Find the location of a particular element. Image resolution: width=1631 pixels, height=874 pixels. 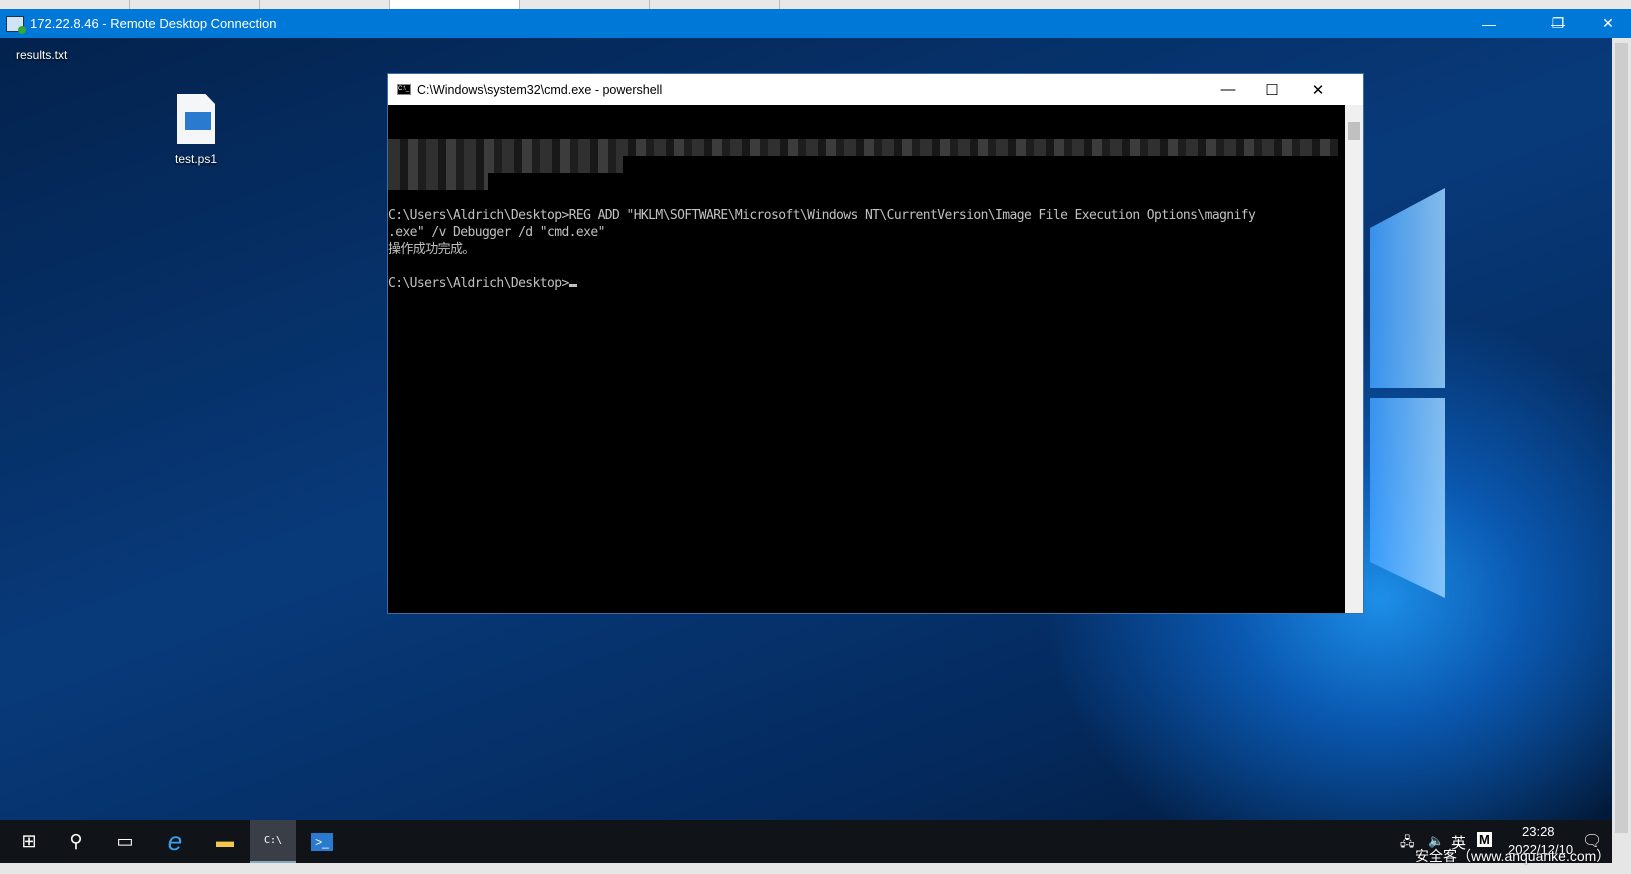

remote-desktop-icon is located at coordinates (16, 24).